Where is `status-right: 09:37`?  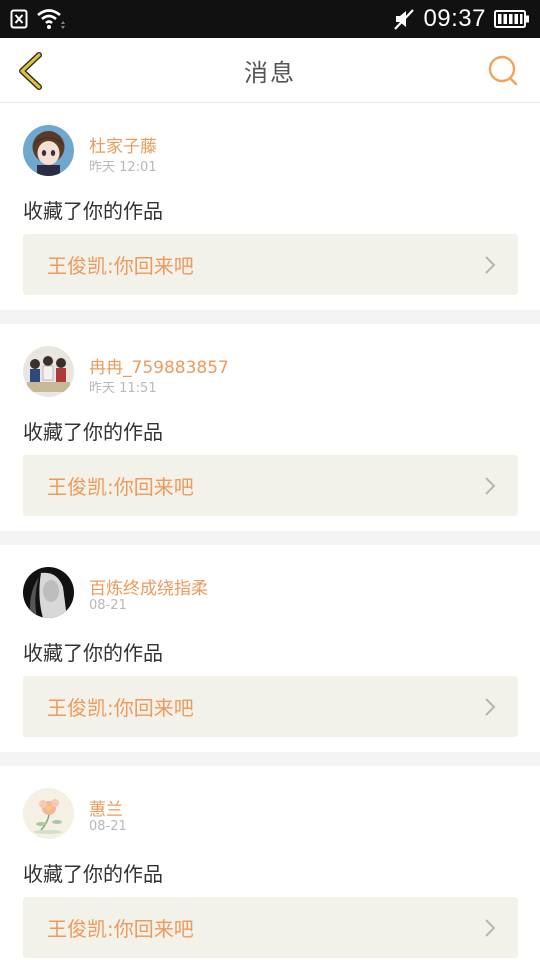 status-right: 09:37 is located at coordinates (461, 19).